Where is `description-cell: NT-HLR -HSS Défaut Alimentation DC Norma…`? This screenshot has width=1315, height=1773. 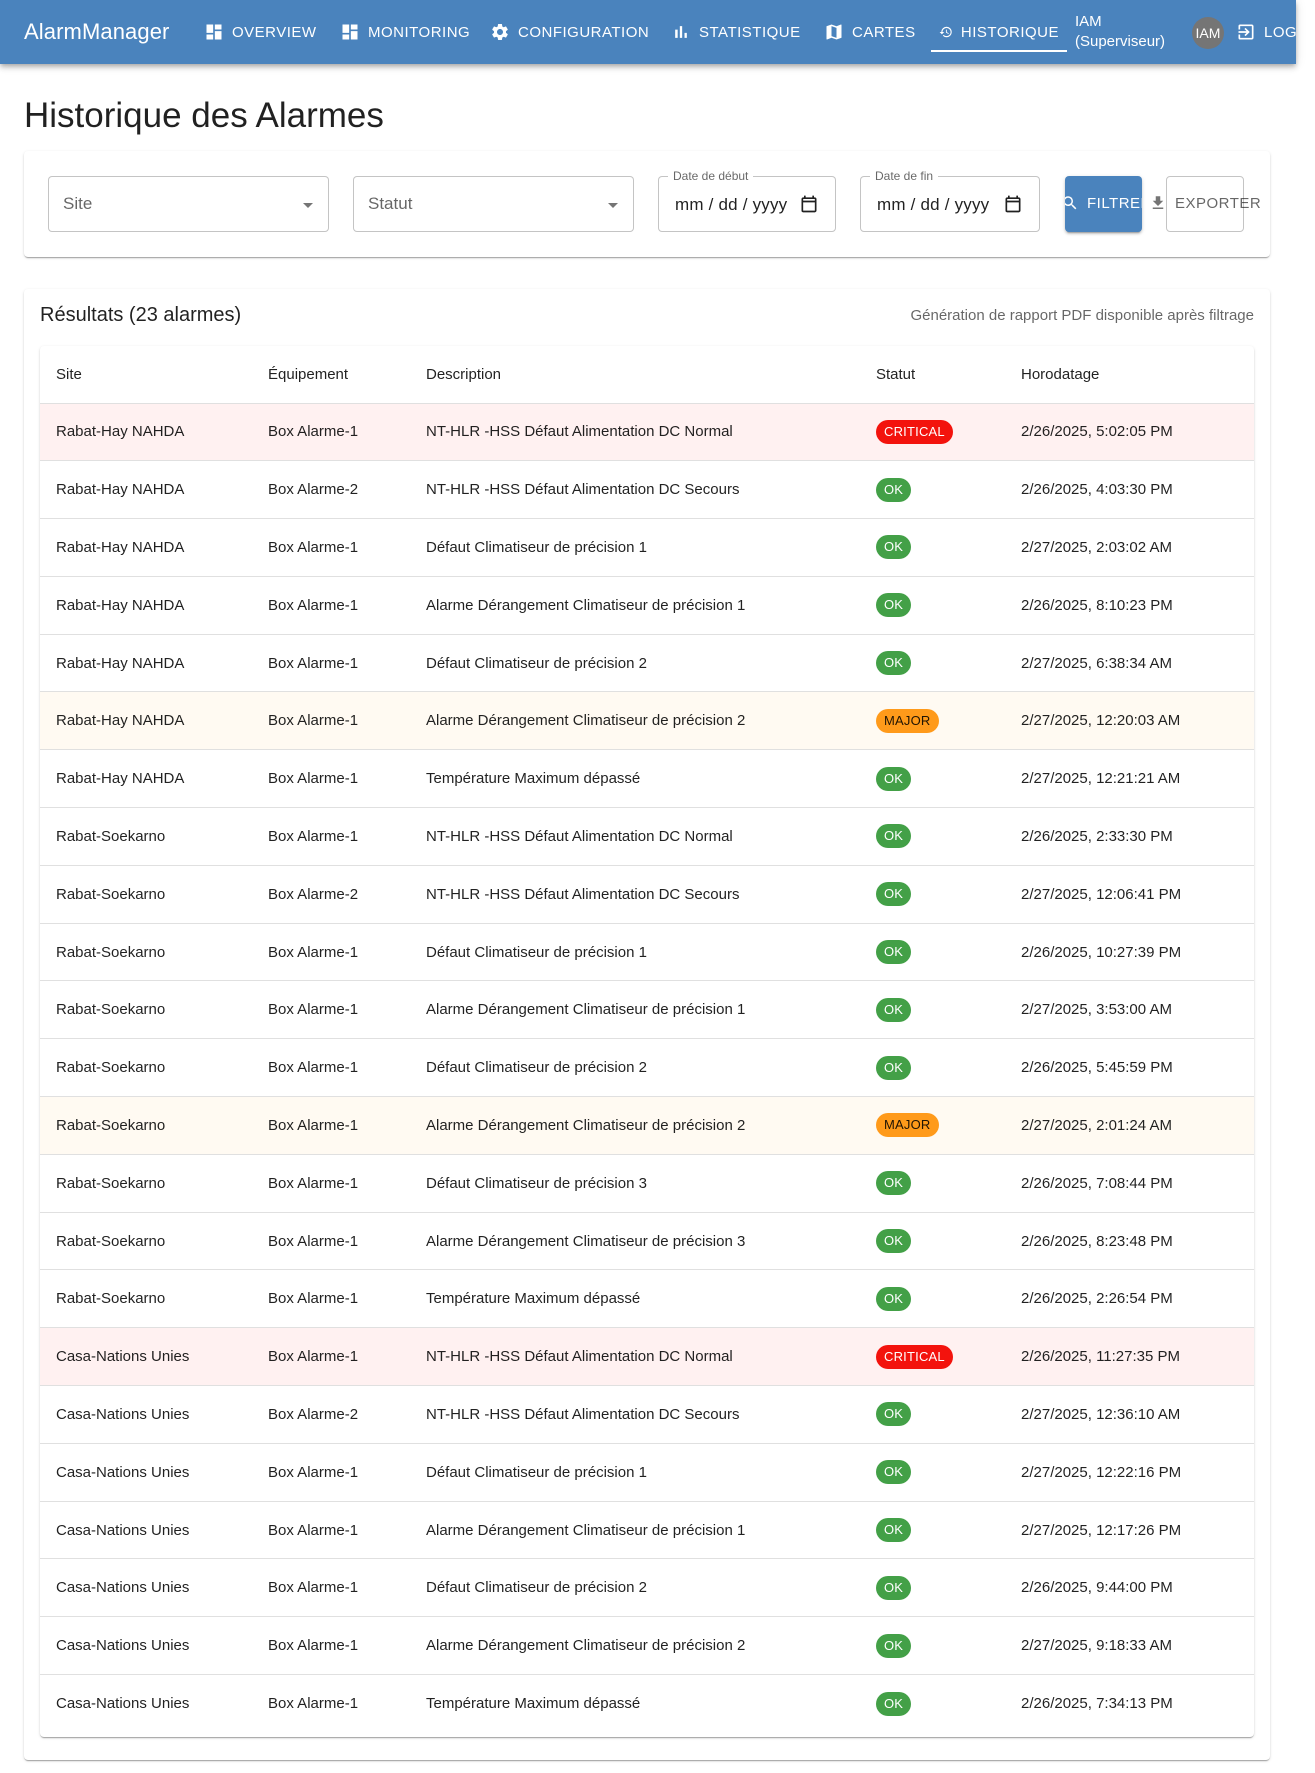 description-cell: NT-HLR -HSS Défaut Alimentation DC Norma… is located at coordinates (635, 836).